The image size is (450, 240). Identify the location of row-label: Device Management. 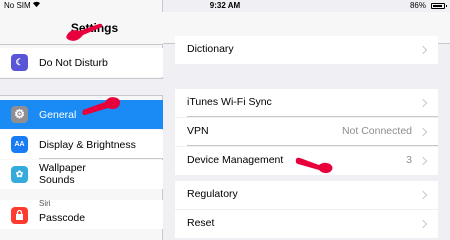
(235, 160).